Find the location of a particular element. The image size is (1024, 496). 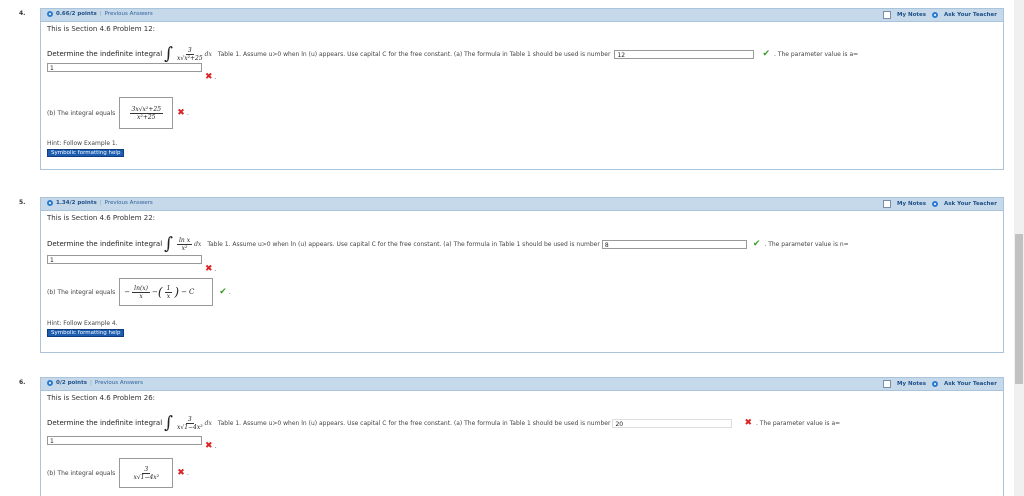

open-paren: ( is located at coordinates (160, 292).